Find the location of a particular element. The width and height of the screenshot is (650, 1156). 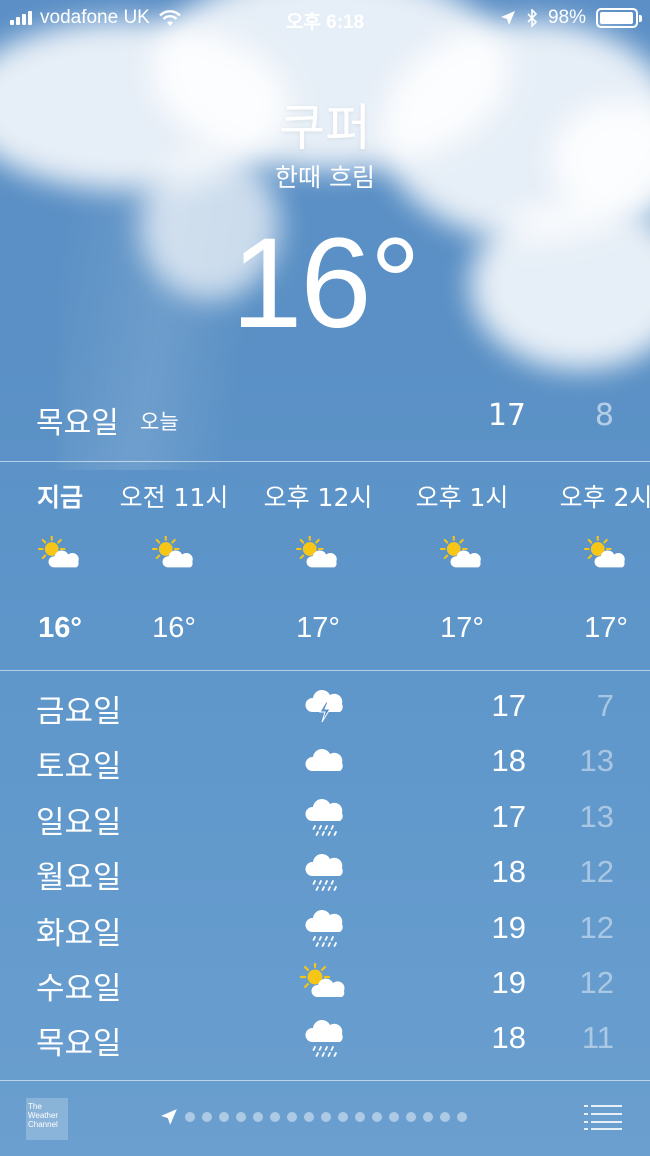

city-name: 쿠퍼 is located at coordinates (325, 128).